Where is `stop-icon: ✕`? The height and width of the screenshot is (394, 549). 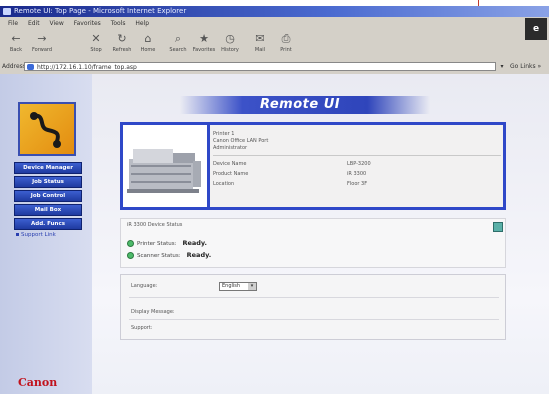 stop-icon: ✕ is located at coordinates (96, 38).